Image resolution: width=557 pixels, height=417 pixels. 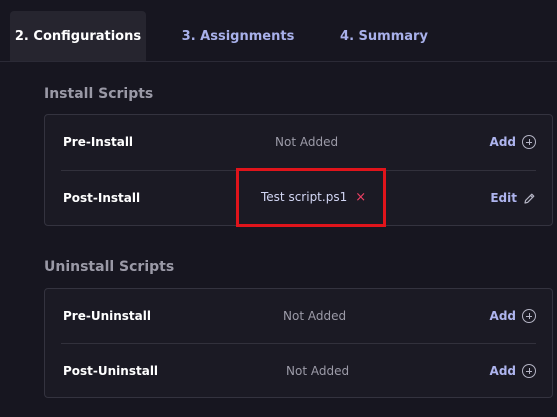 I want to click on pre-install-row: Pre-Install Not Added Add, so click(x=298, y=142).